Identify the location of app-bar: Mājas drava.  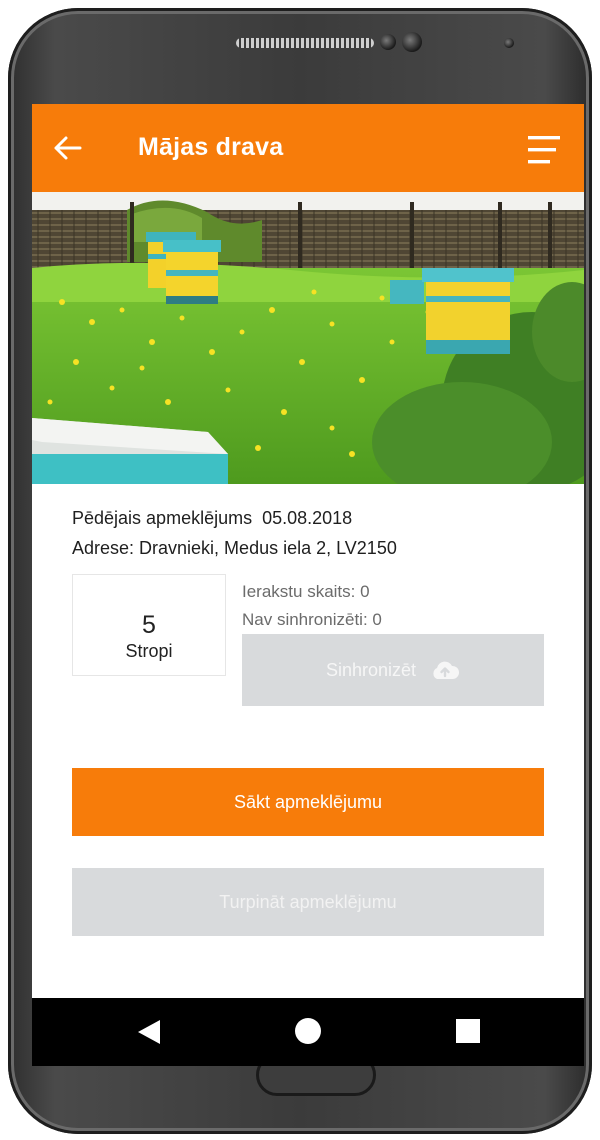
(308, 148).